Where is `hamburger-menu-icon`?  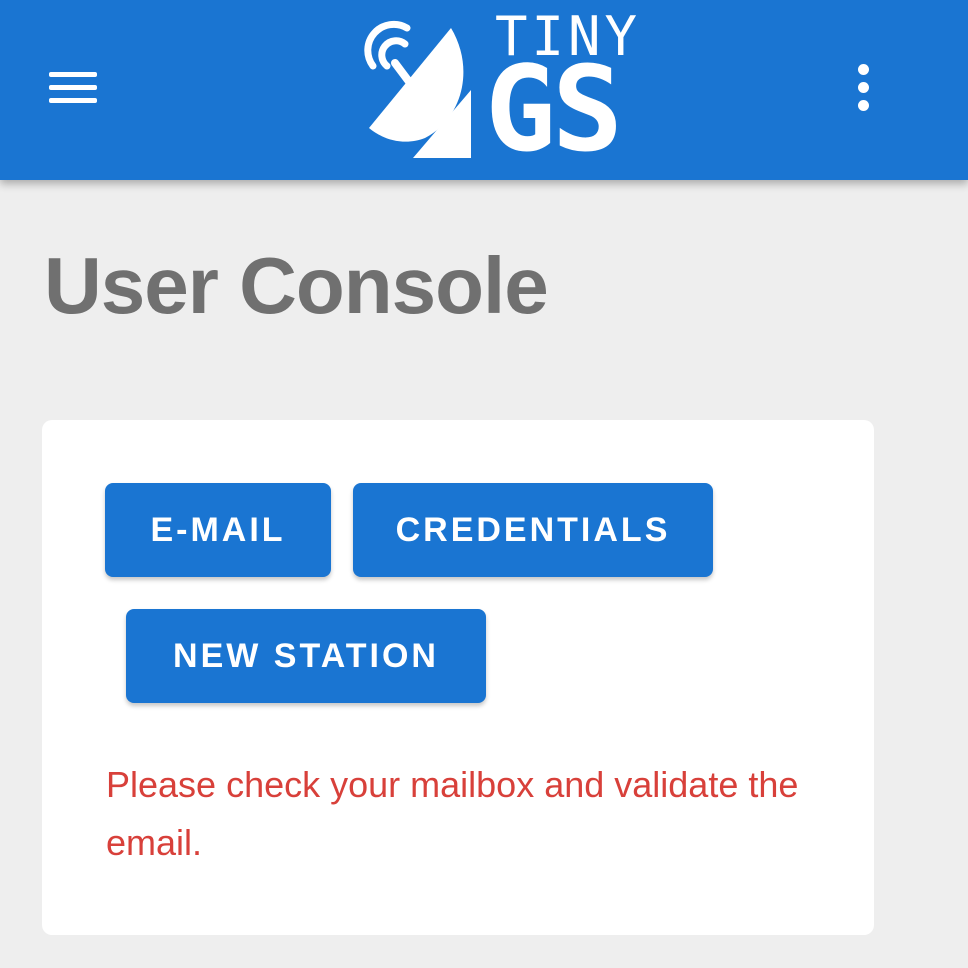 hamburger-menu-icon is located at coordinates (73, 87).